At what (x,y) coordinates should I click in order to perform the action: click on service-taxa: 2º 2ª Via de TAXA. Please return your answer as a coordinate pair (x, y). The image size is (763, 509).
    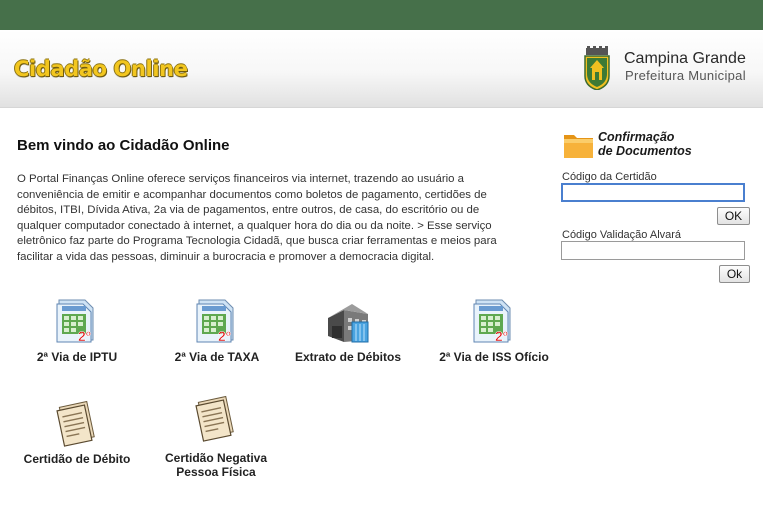
    Looking at the image, I should click on (217, 330).